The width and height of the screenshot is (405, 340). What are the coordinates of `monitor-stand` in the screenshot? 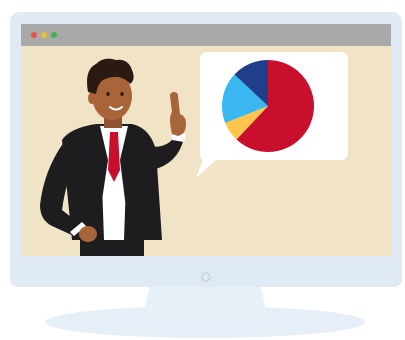 It's located at (205, 301).